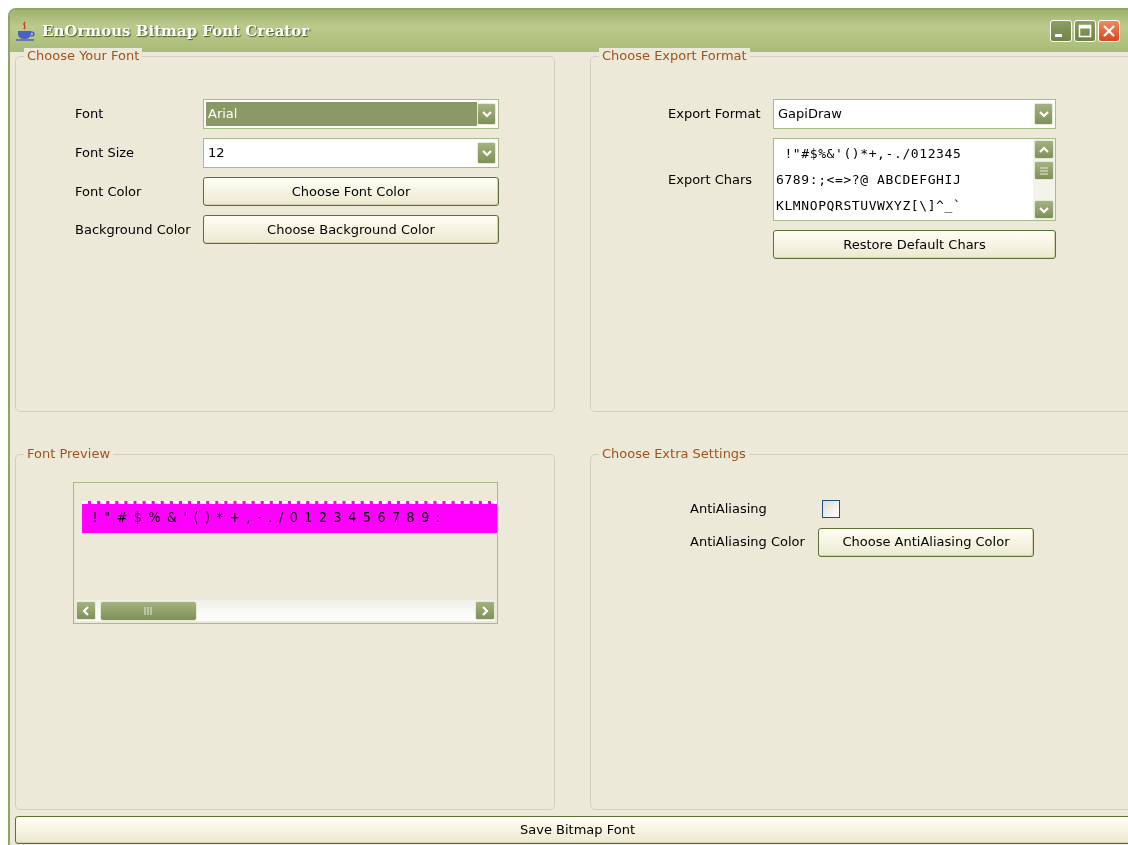 The width and height of the screenshot is (1128, 845). I want to click on maximize-icon, so click(1085, 31).